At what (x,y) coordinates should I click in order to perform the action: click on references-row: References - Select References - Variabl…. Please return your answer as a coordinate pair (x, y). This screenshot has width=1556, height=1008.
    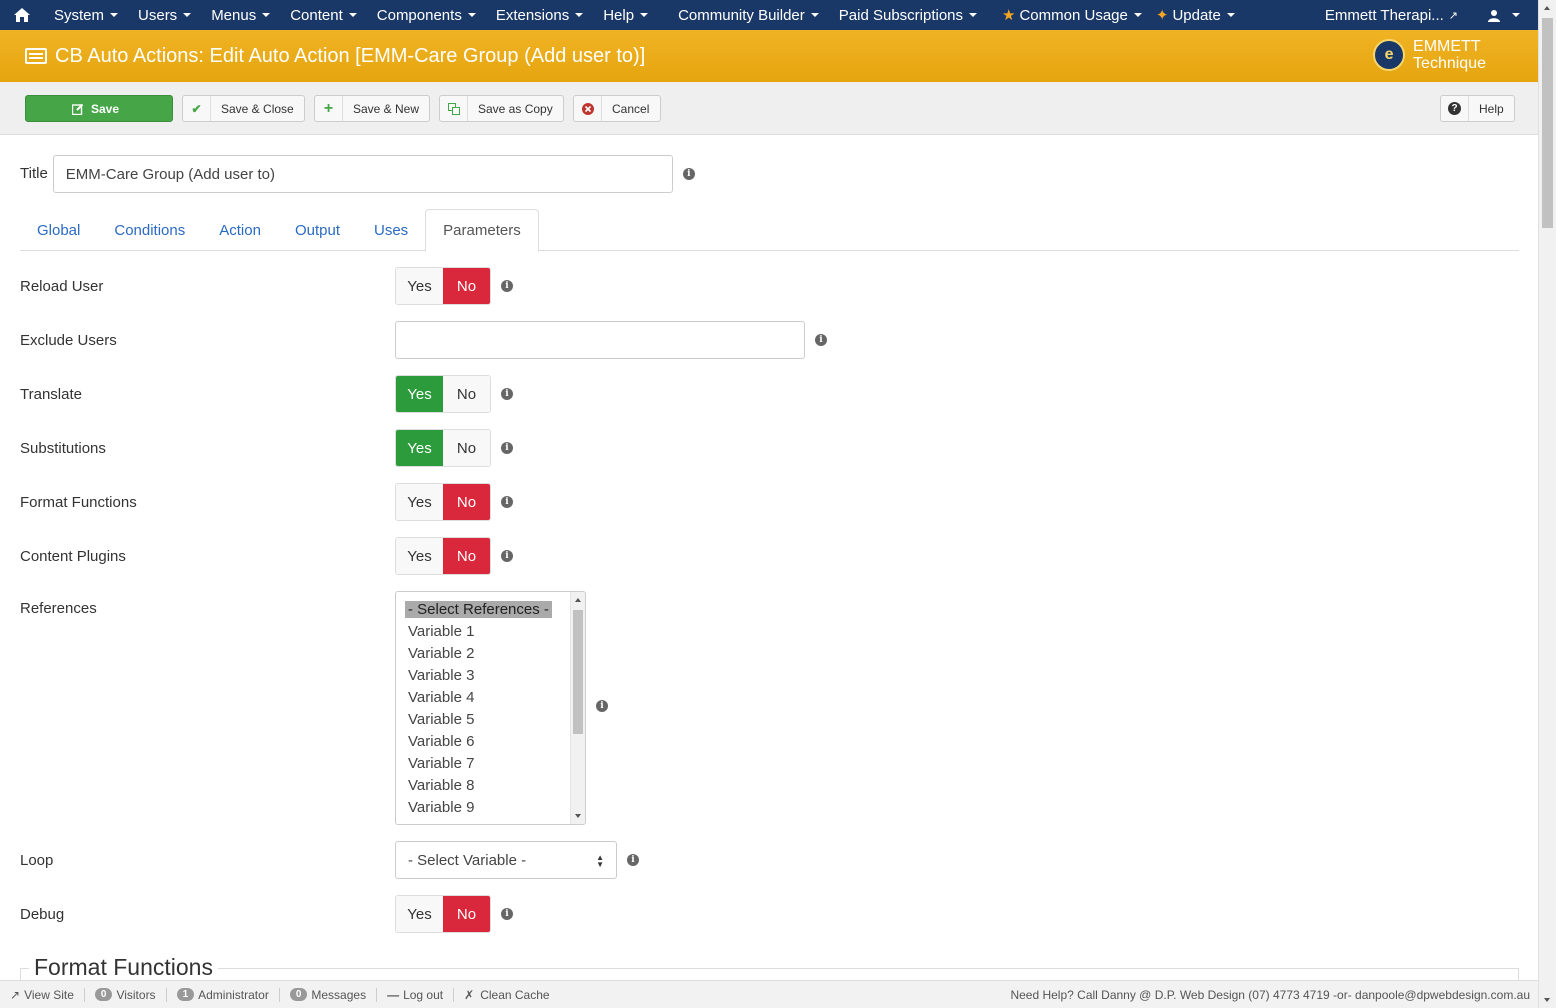
    Looking at the image, I should click on (314, 708).